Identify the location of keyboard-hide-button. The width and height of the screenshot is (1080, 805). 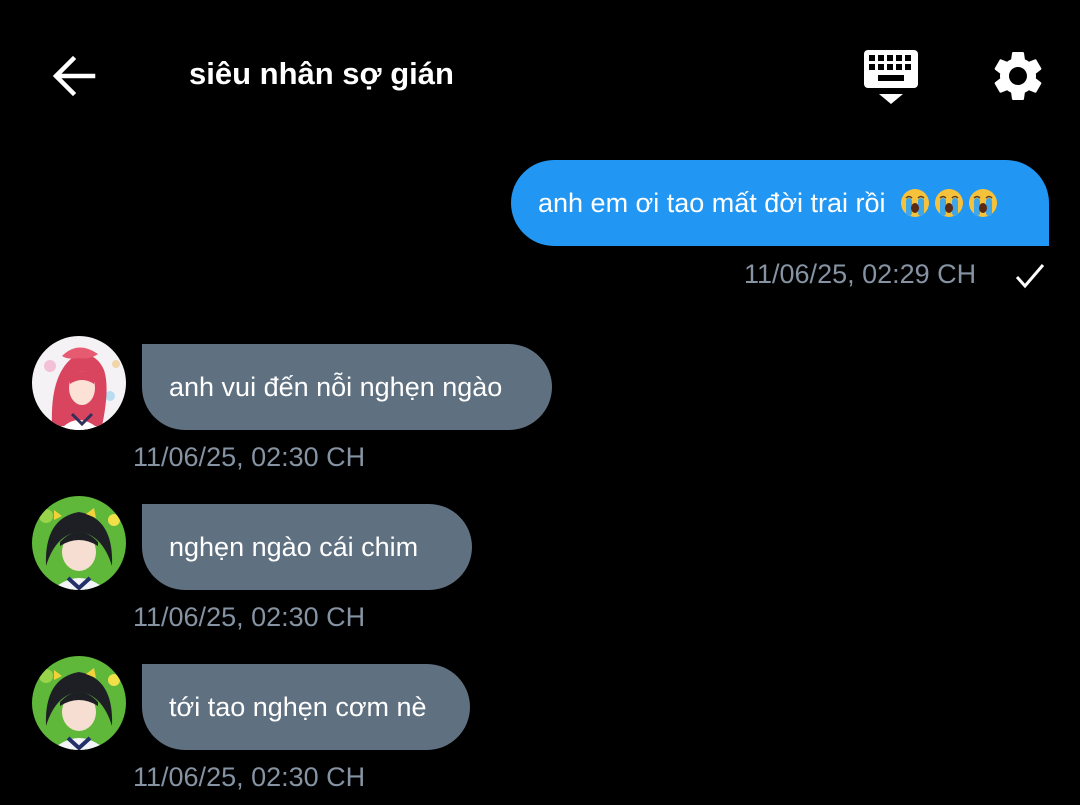
(891, 78).